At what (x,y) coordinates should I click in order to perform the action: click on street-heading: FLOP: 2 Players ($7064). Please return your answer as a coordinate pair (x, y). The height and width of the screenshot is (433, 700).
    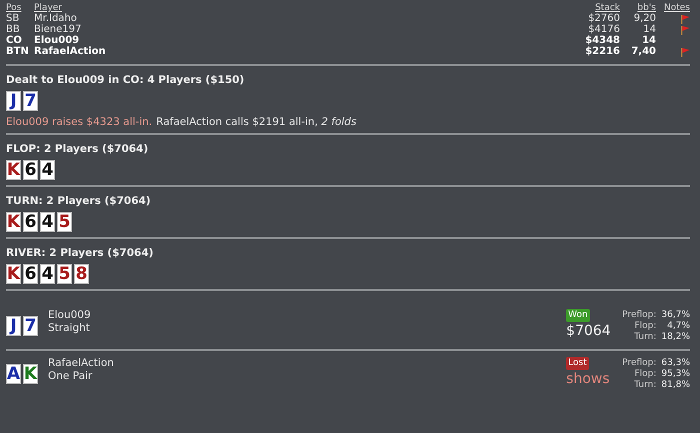
    Looking at the image, I should click on (78, 149).